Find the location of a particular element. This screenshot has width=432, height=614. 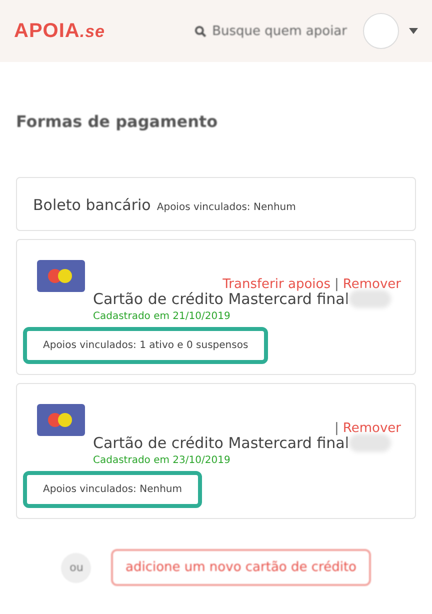

payment-title: Boleto bancário is located at coordinates (92, 205).